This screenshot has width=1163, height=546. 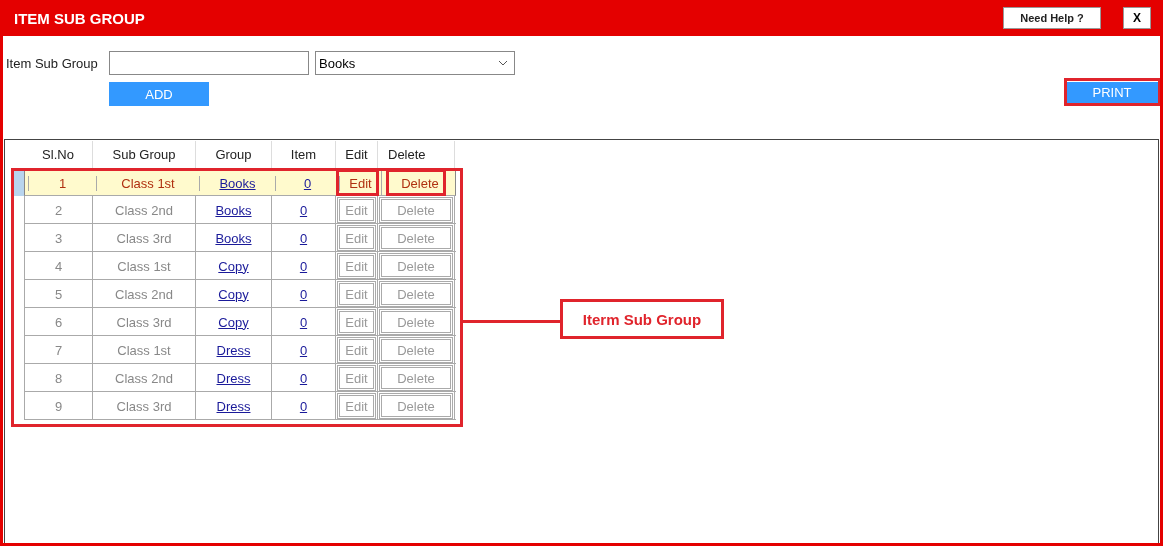 What do you see at coordinates (357, 154) in the screenshot?
I see `column-header: Edit` at bounding box center [357, 154].